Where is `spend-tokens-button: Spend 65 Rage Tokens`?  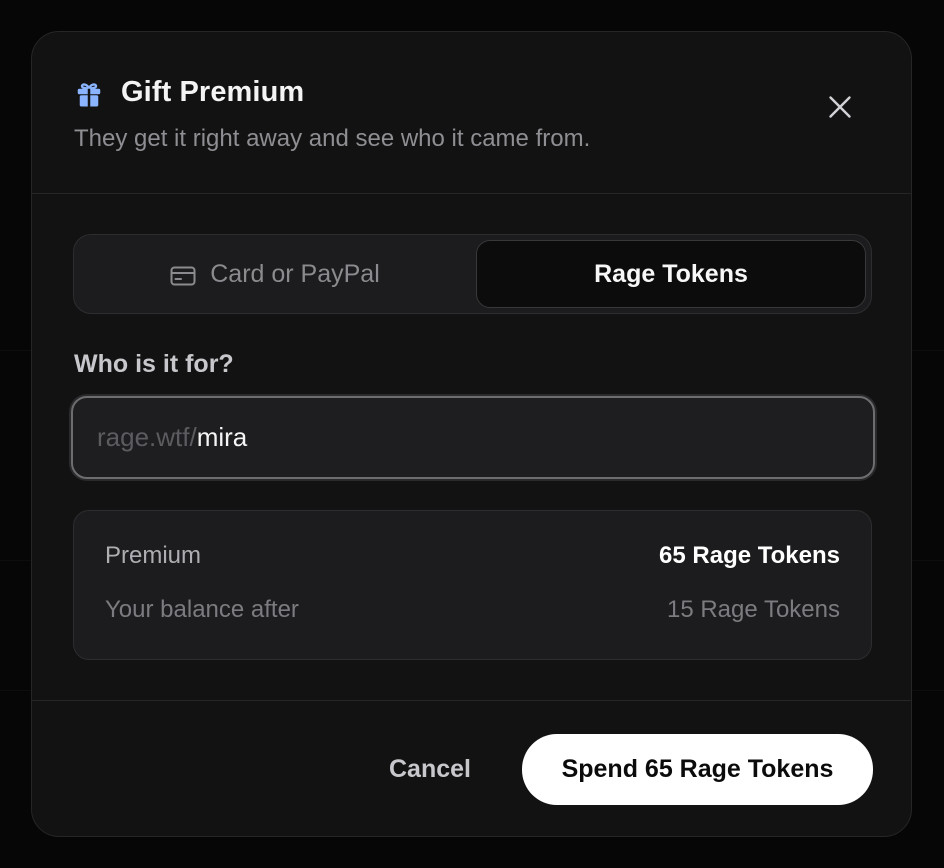 spend-tokens-button: Spend 65 Rage Tokens is located at coordinates (697, 769).